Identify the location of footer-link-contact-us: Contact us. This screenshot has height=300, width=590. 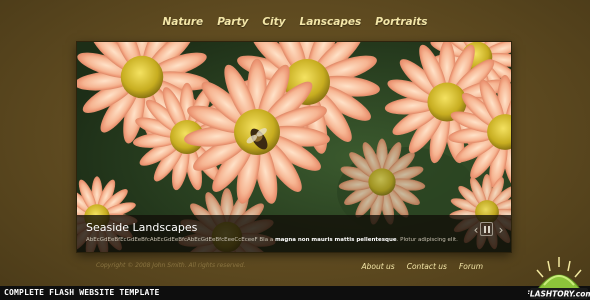
(427, 266).